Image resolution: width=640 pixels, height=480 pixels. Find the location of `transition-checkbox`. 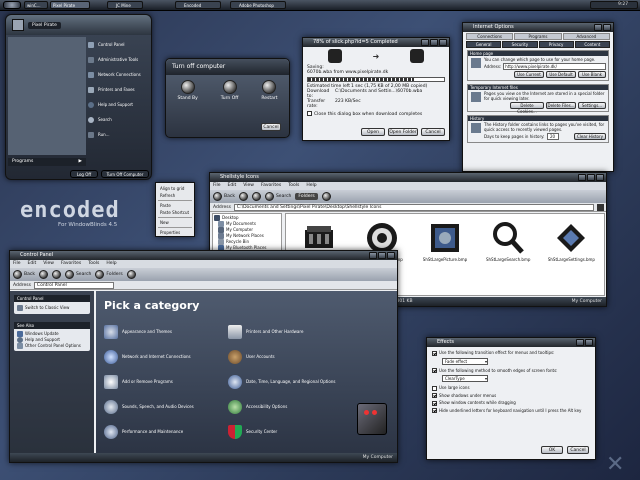

transition-checkbox is located at coordinates (434, 353).